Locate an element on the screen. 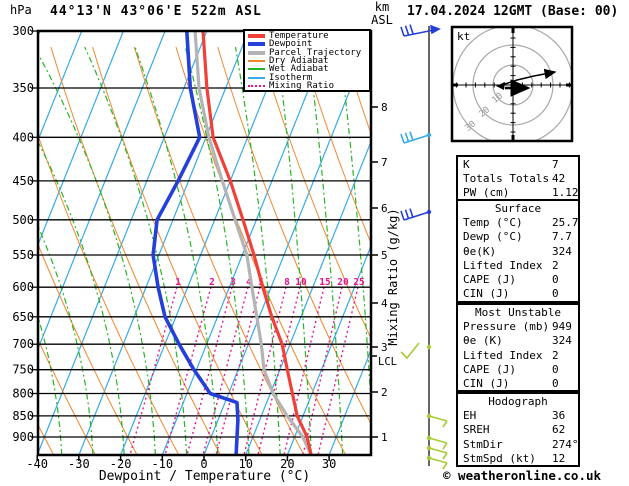  table-row: Dewp (°C) 7.7 is located at coordinates (518, 237).